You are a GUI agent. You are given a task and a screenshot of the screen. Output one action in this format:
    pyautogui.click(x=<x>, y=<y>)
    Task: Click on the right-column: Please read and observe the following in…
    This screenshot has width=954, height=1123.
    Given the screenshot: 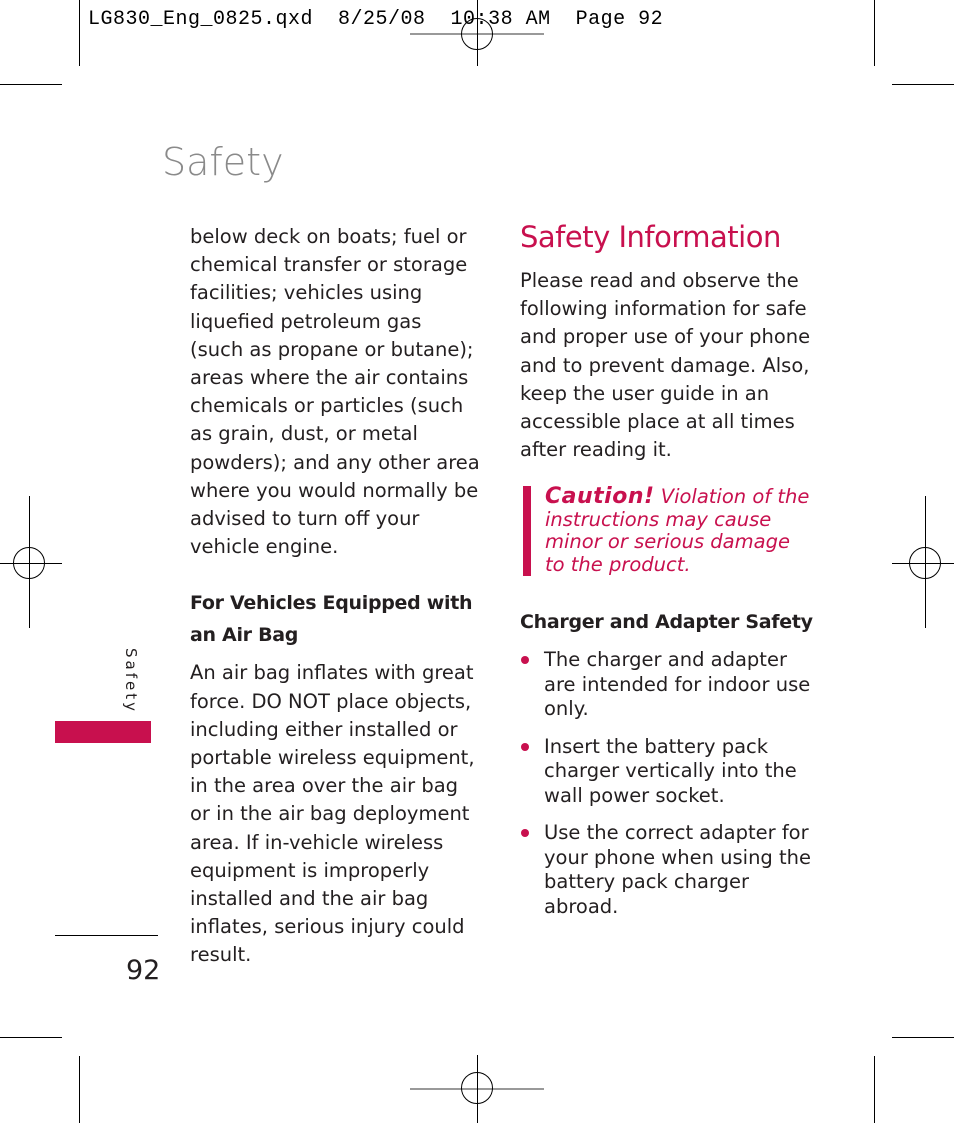 What is the action you would take?
    pyautogui.click(x=670, y=365)
    